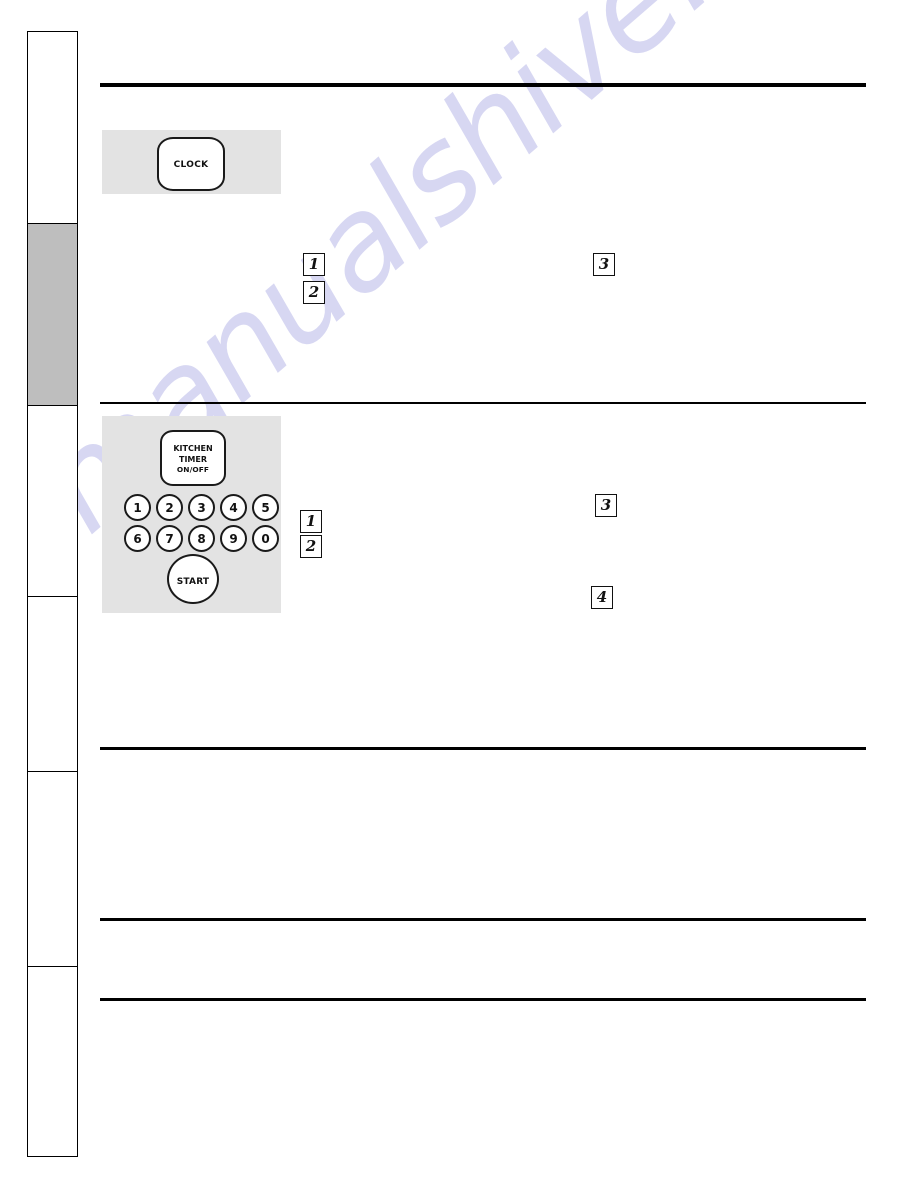  Describe the element at coordinates (169, 507) in the screenshot. I see `number-key-2: 2` at that location.